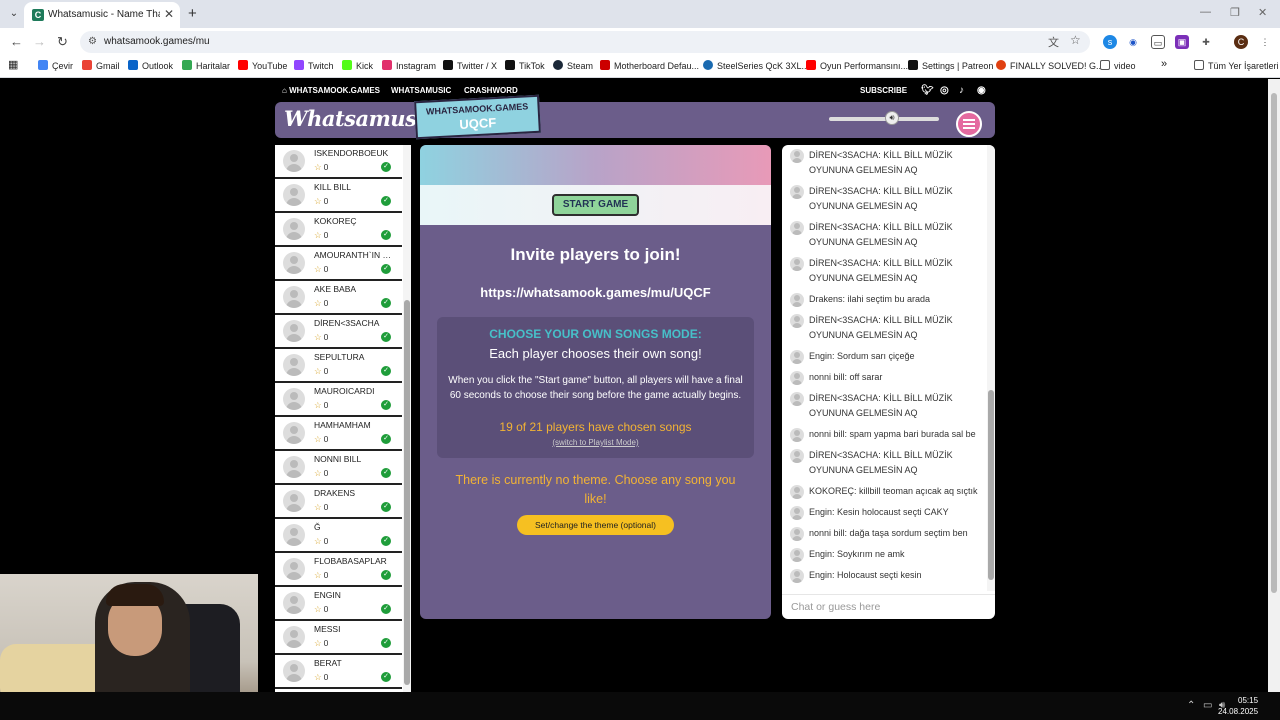  What do you see at coordinates (846, 377) in the screenshot?
I see `chat-message-text: nonni bill: off sarar` at bounding box center [846, 377].